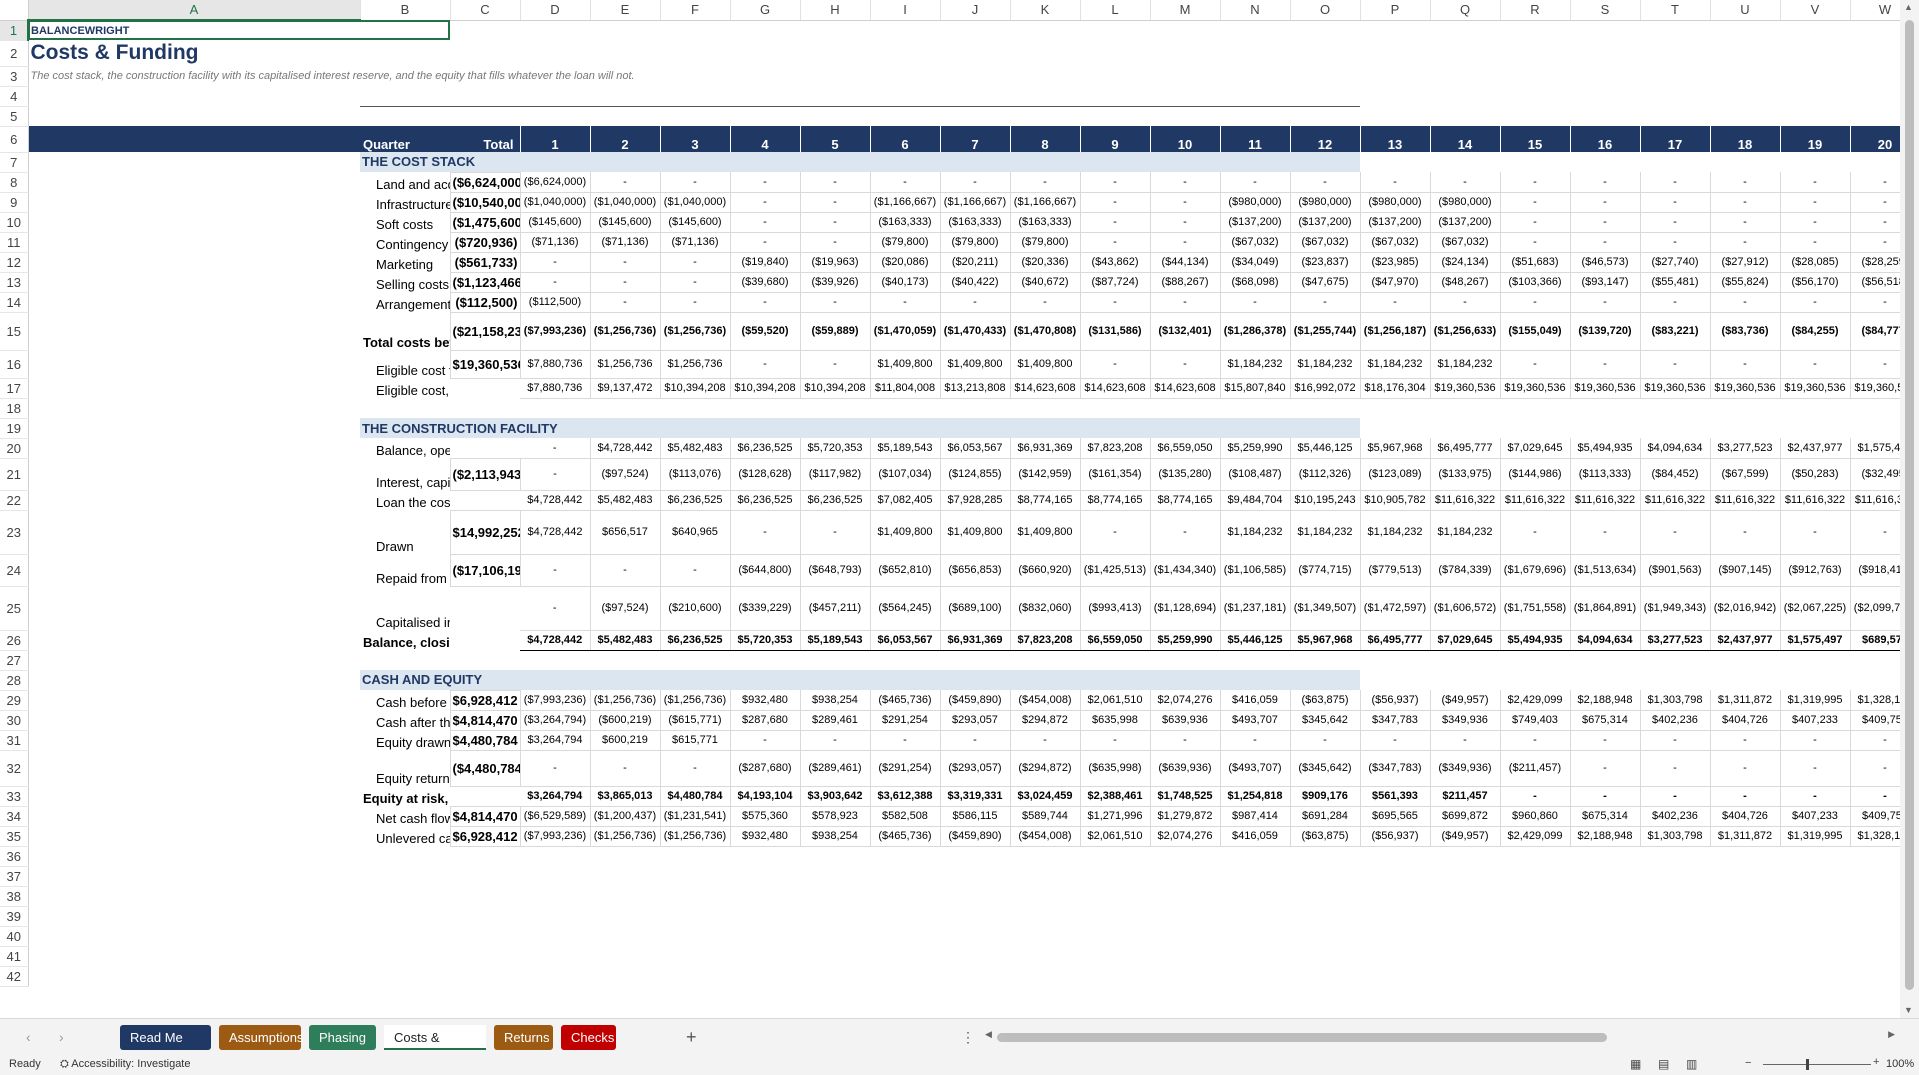  I want to click on value-cell: ($123,089), so click(1395, 474).